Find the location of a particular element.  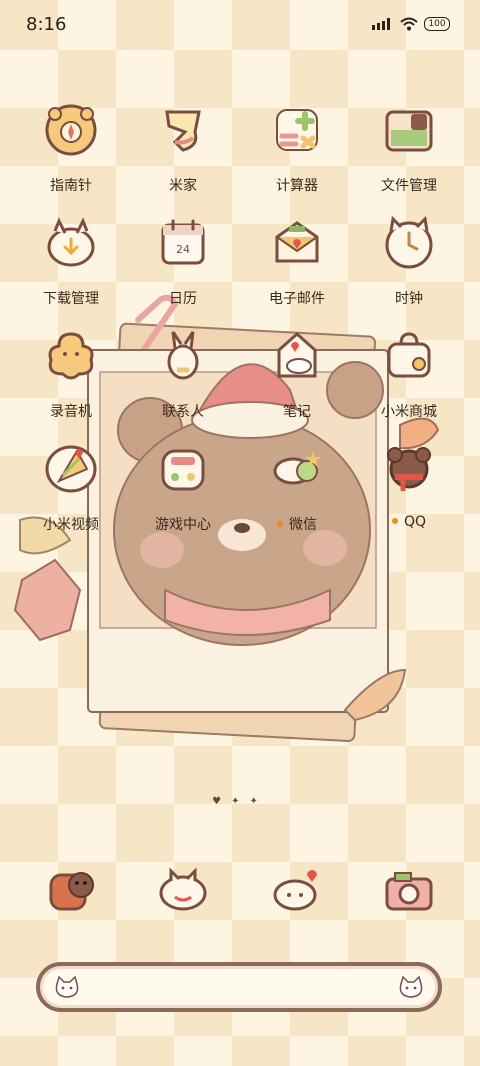

dock-app-browser is located at coordinates (297, 901).